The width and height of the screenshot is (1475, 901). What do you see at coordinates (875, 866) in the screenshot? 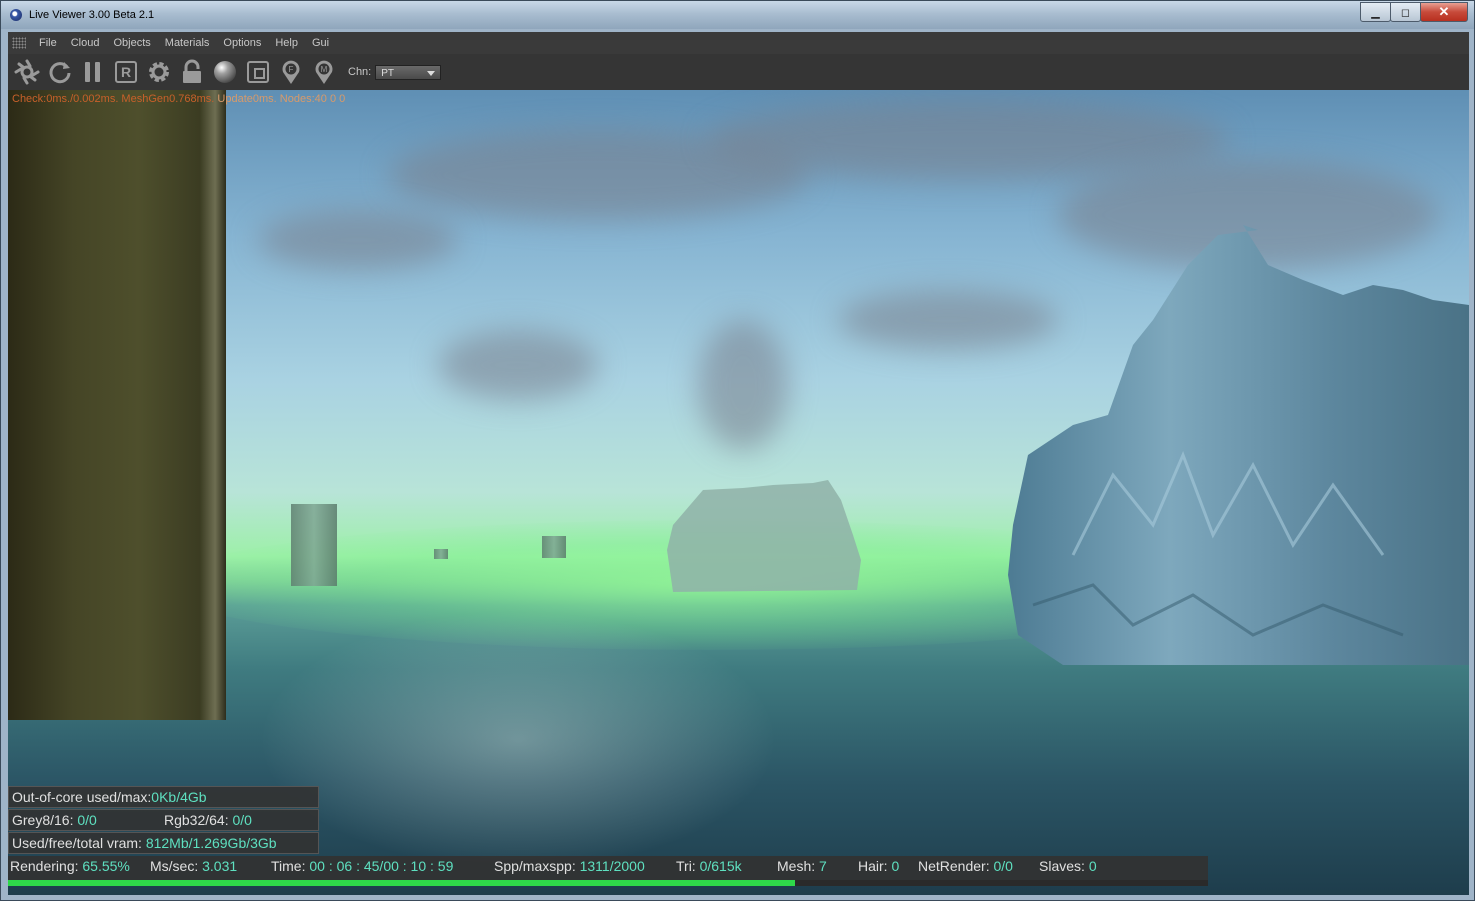
I see `hair-label: Hair:` at bounding box center [875, 866].